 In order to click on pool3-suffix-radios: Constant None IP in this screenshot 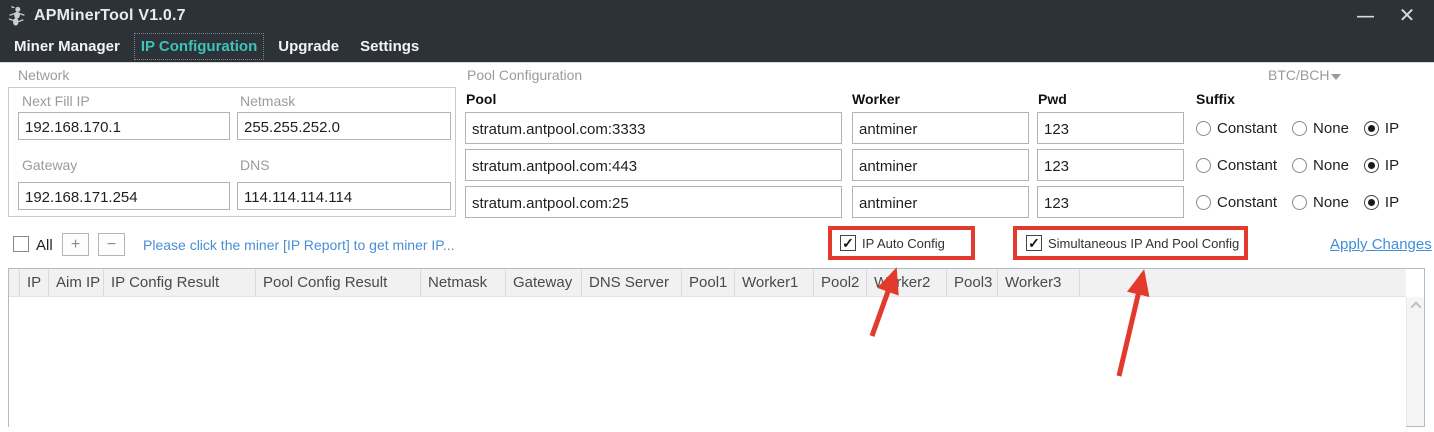, I will do `click(1297, 202)`.